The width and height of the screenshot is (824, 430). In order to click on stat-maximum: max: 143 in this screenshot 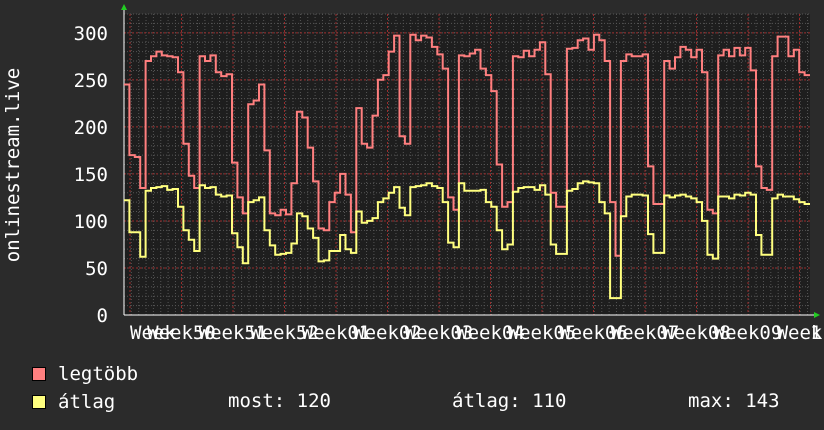, I will do `click(734, 401)`.